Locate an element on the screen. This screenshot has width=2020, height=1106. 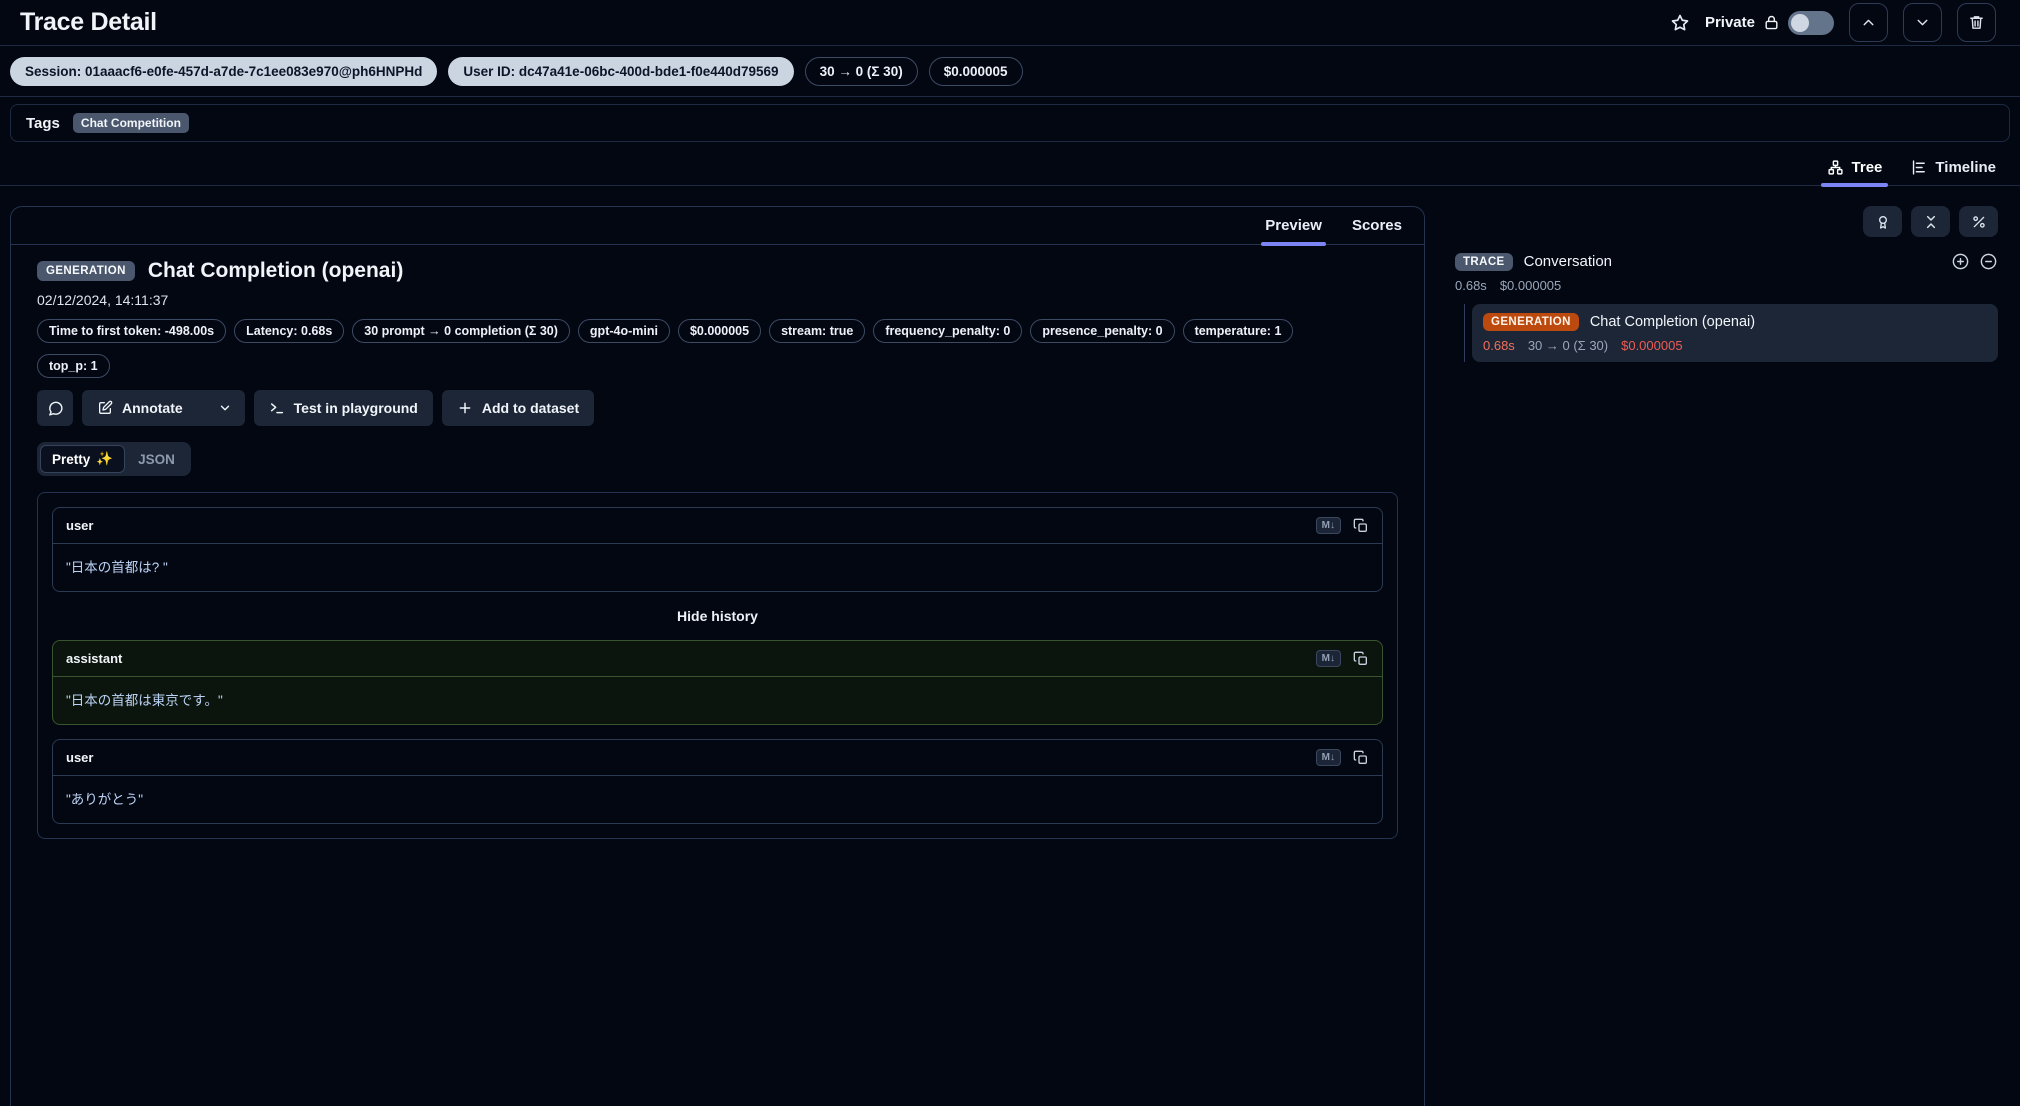
tag-badge: Chat Competition is located at coordinates (130, 123).